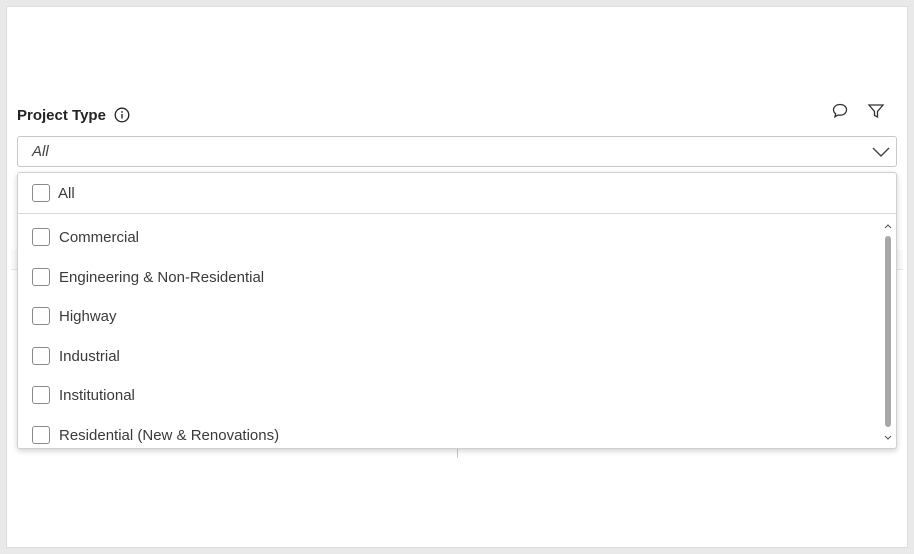 This screenshot has width=914, height=554. I want to click on list-item: Industrial, so click(449, 356).